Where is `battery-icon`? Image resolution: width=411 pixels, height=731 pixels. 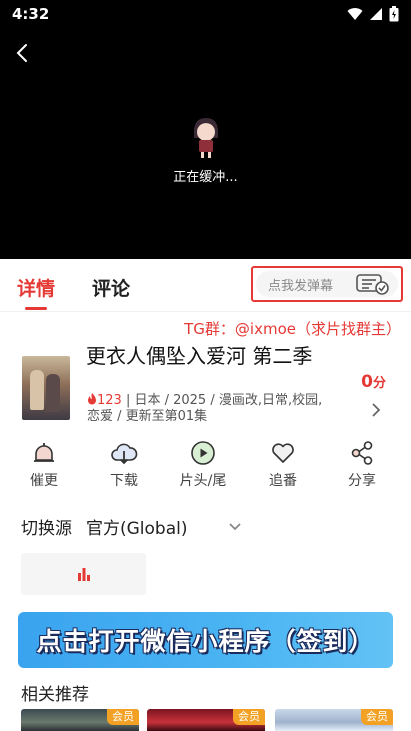
battery-icon is located at coordinates (394, 14).